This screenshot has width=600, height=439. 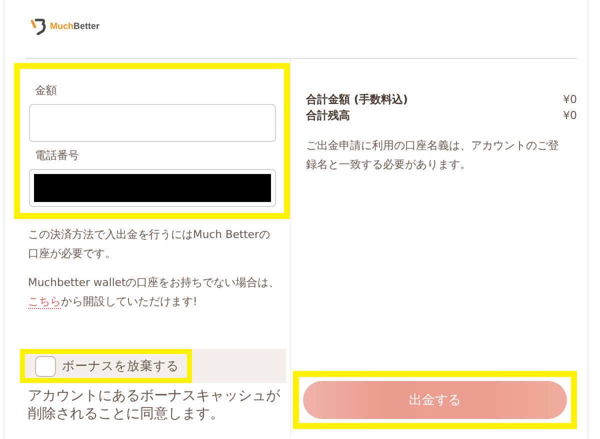 I want to click on logo-icon, so click(x=39, y=26).